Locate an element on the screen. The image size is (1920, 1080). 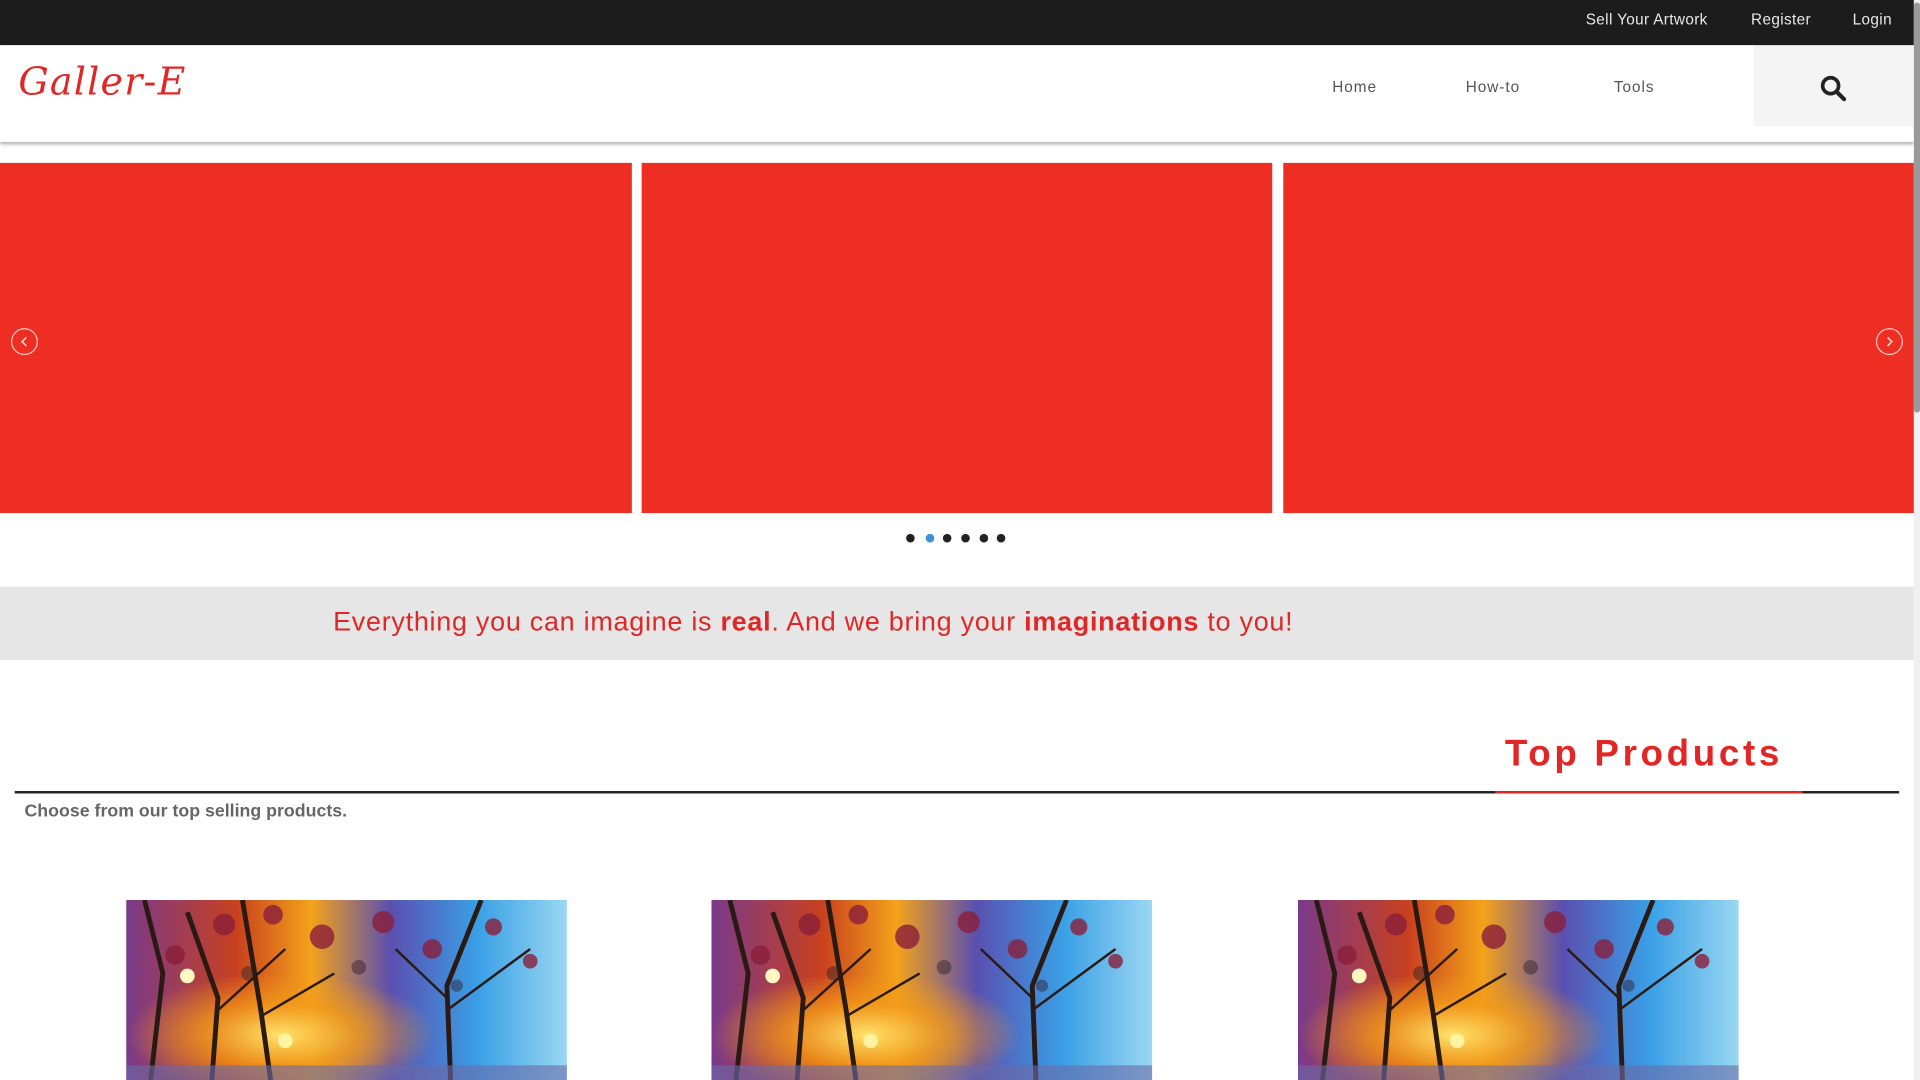
main-header: Galler-E Home How-to Tools is located at coordinates (957, 94).